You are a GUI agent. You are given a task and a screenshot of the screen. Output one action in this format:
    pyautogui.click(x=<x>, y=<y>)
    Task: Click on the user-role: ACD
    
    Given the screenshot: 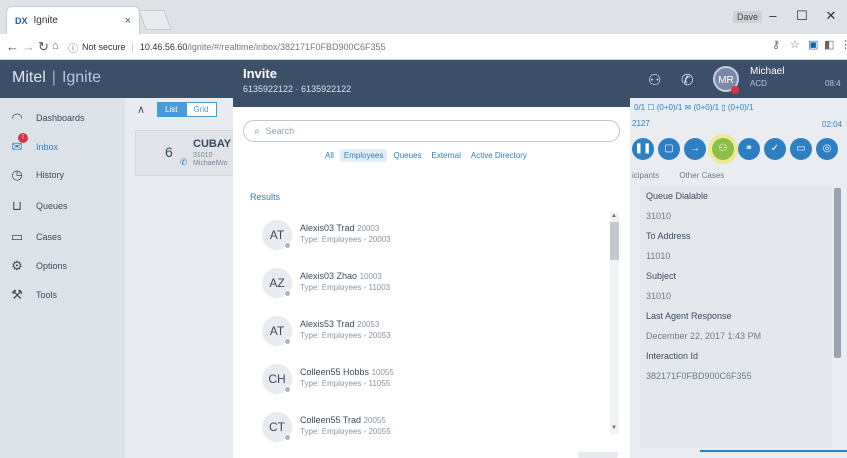 What is the action you would take?
    pyautogui.click(x=758, y=83)
    